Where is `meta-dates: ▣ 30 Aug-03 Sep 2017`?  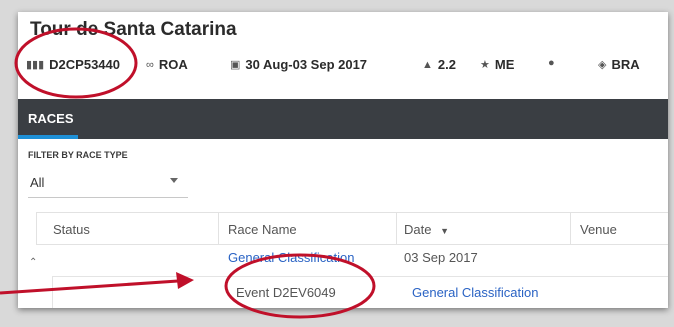
meta-dates: ▣ 30 Aug-03 Sep 2017 is located at coordinates (298, 64).